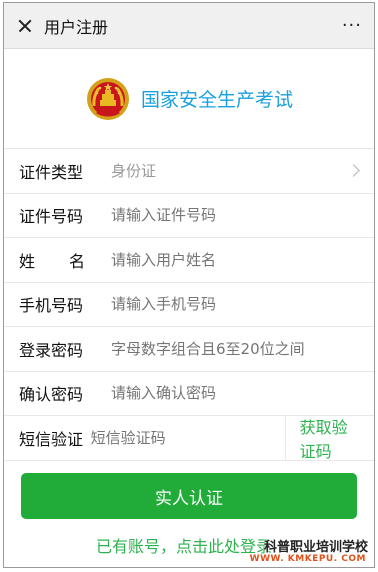 Image resolution: width=378 pixels, height=572 pixels. I want to click on get-code-button: 获取验证码, so click(329, 438).